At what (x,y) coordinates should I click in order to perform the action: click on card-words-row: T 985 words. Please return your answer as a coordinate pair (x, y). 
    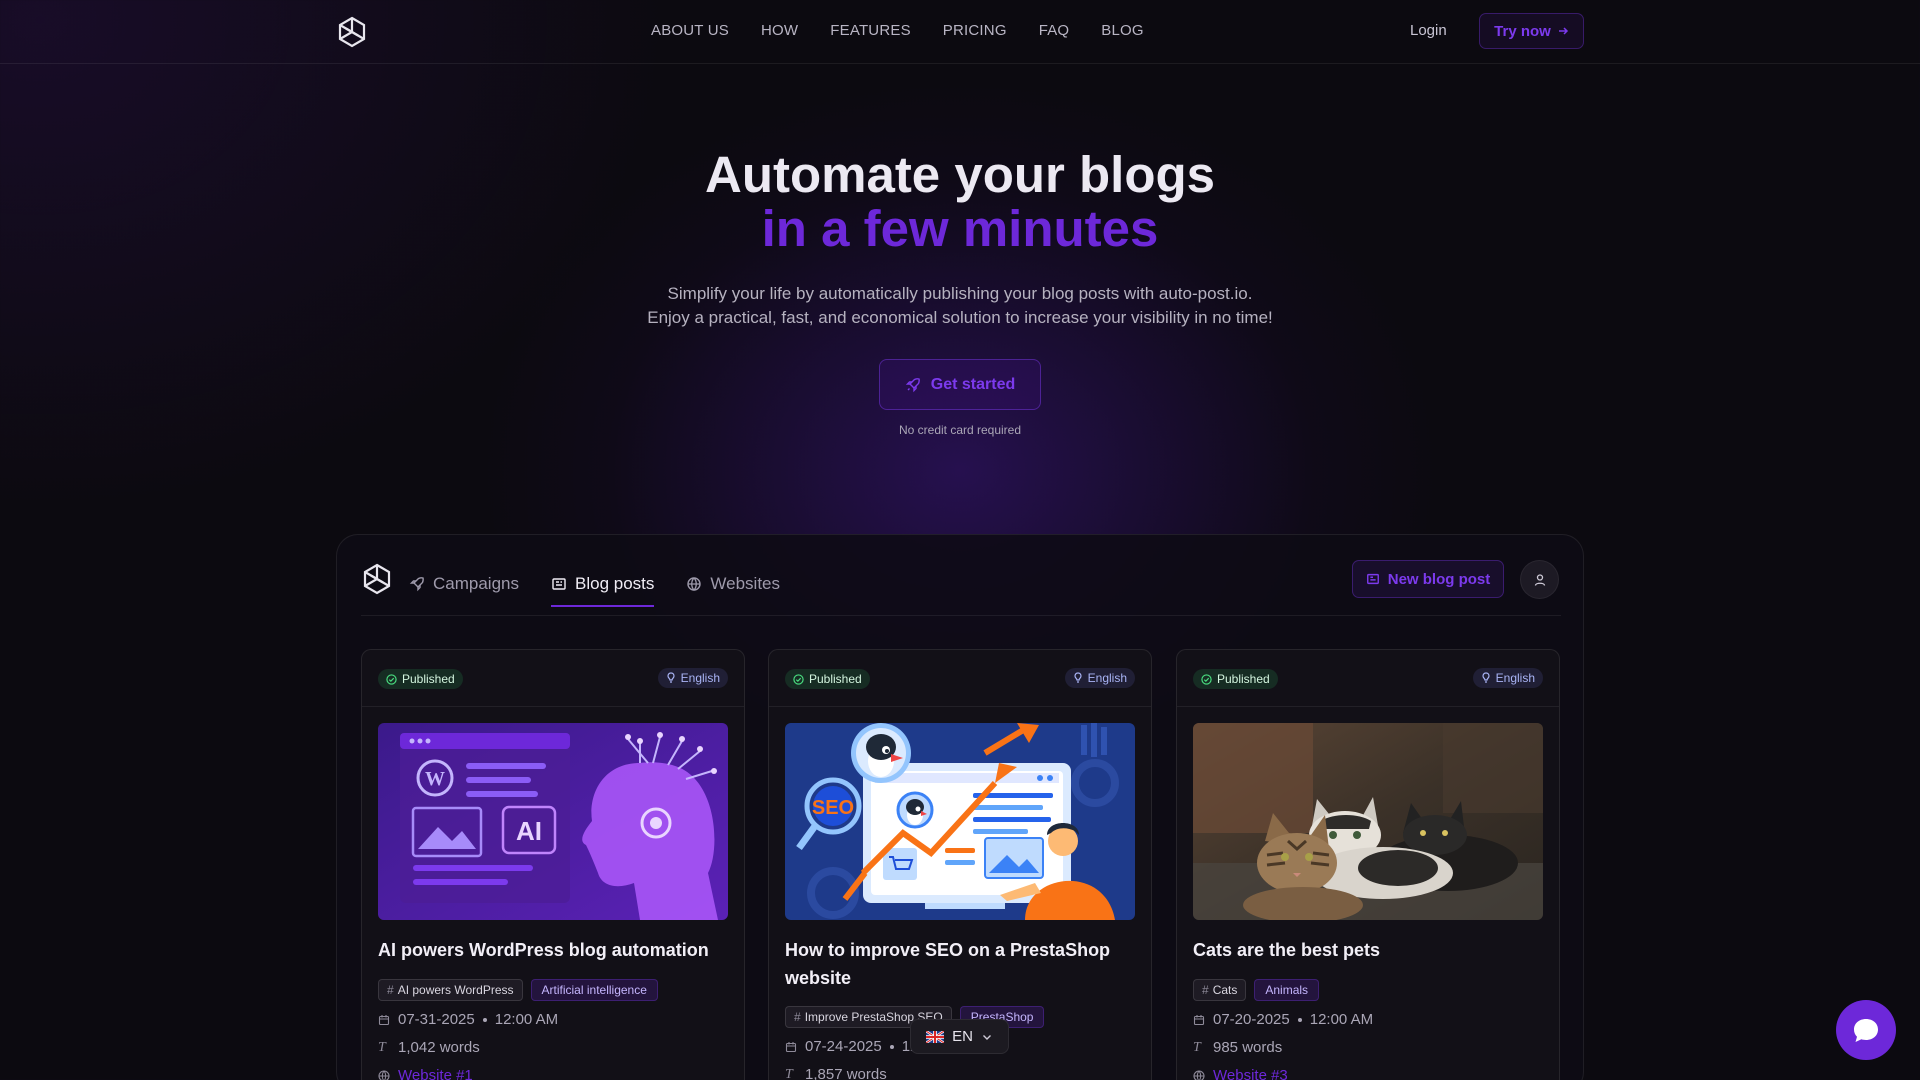
    Looking at the image, I should click on (1237, 1047).